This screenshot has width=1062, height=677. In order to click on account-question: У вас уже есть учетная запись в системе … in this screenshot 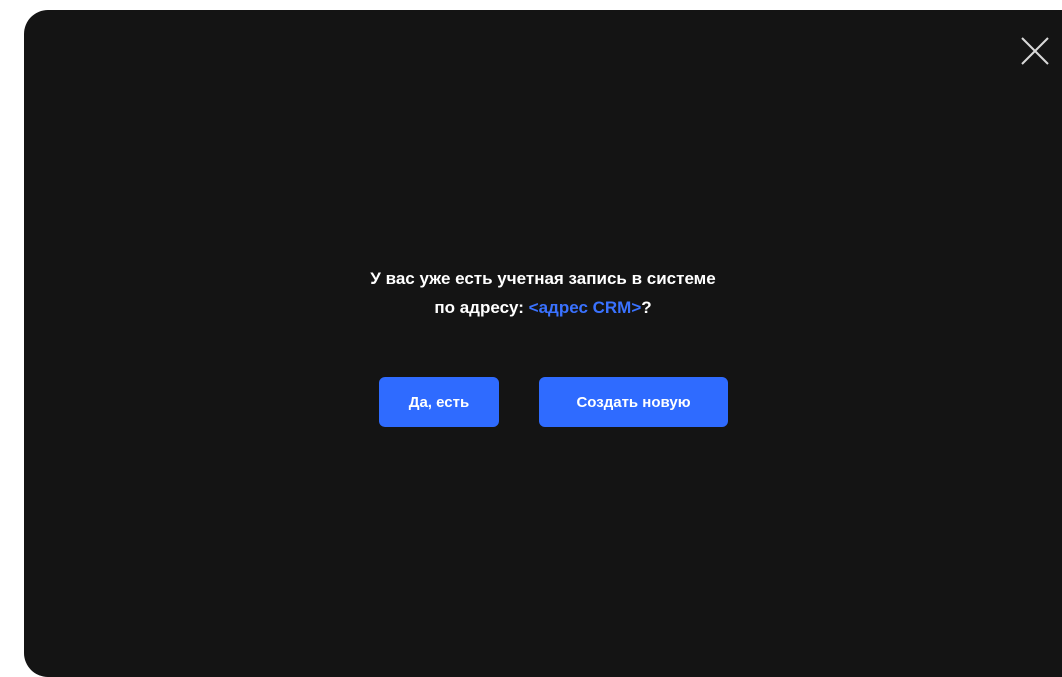, I will do `click(543, 293)`.